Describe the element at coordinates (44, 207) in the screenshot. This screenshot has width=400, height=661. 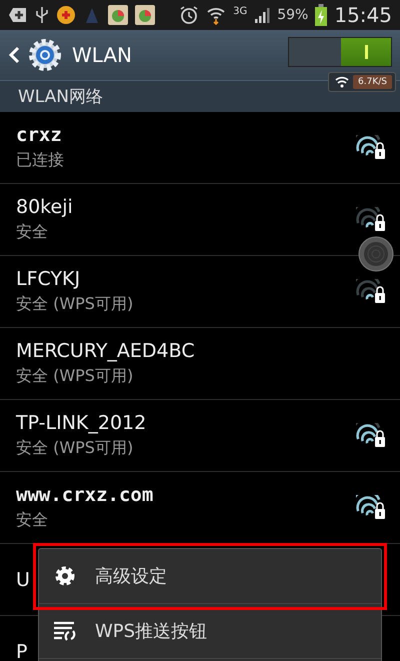
I see `network-name: 80keji` at that location.